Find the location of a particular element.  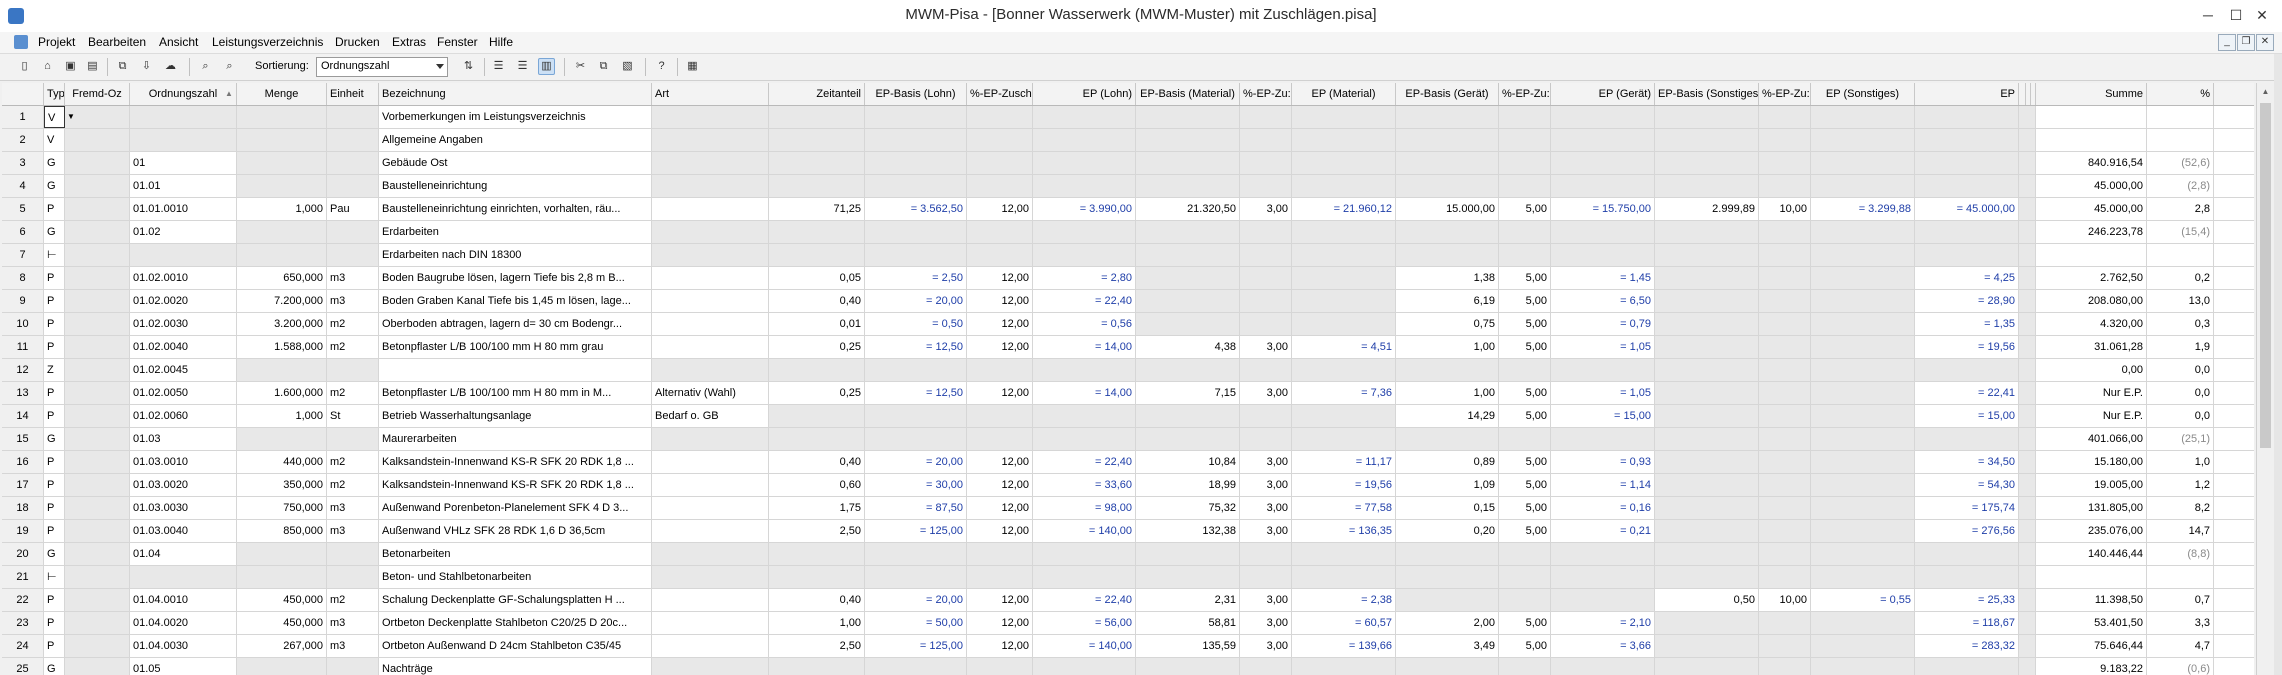

cell-summe: 11.398,50 is located at coordinates (2090, 600).